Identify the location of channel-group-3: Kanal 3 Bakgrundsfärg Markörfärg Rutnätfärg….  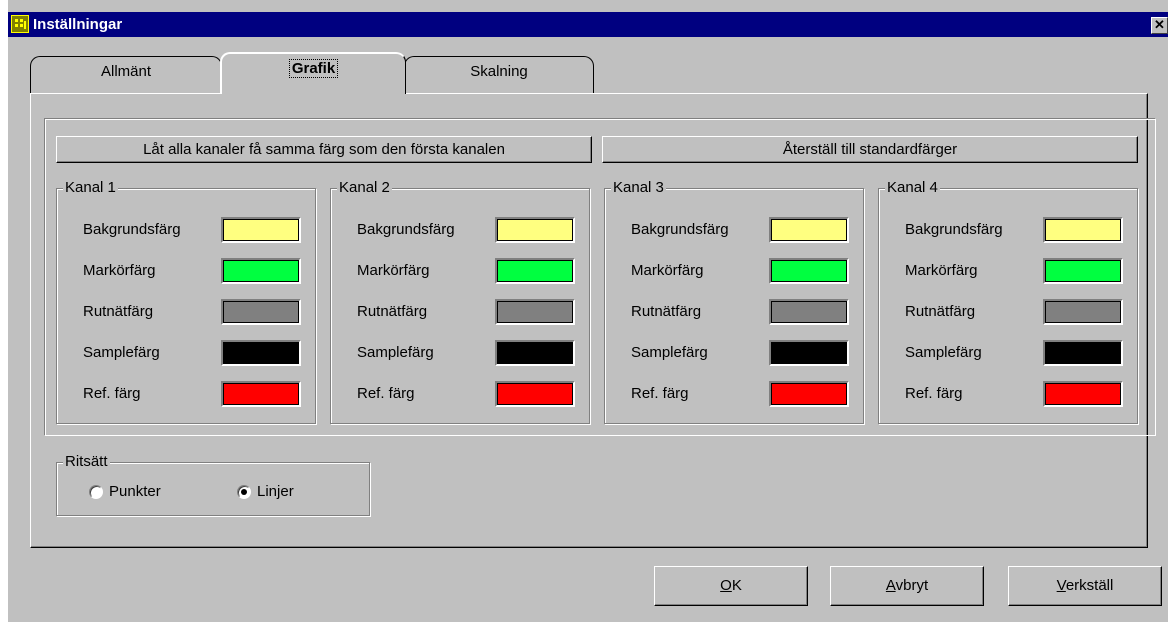
(734, 301).